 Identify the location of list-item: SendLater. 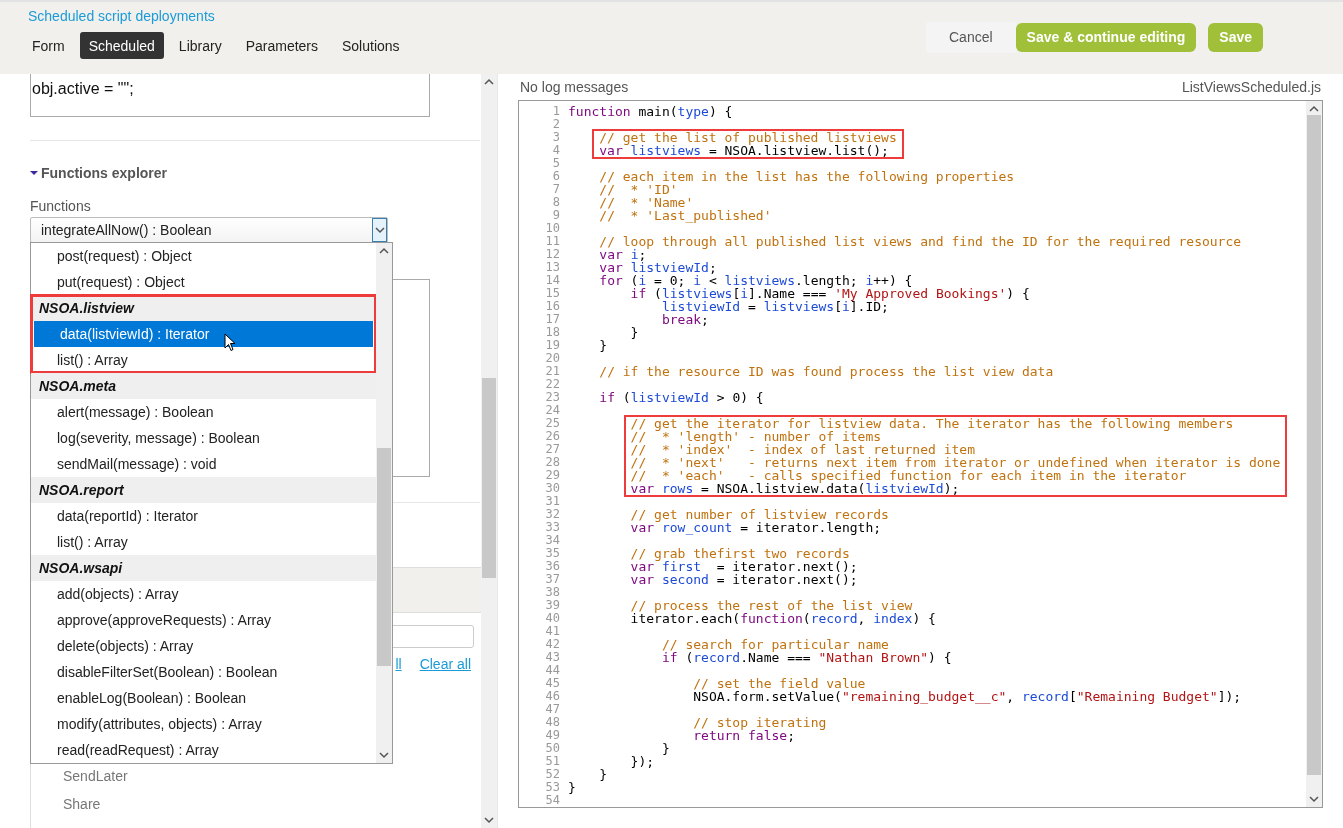
(256, 776).